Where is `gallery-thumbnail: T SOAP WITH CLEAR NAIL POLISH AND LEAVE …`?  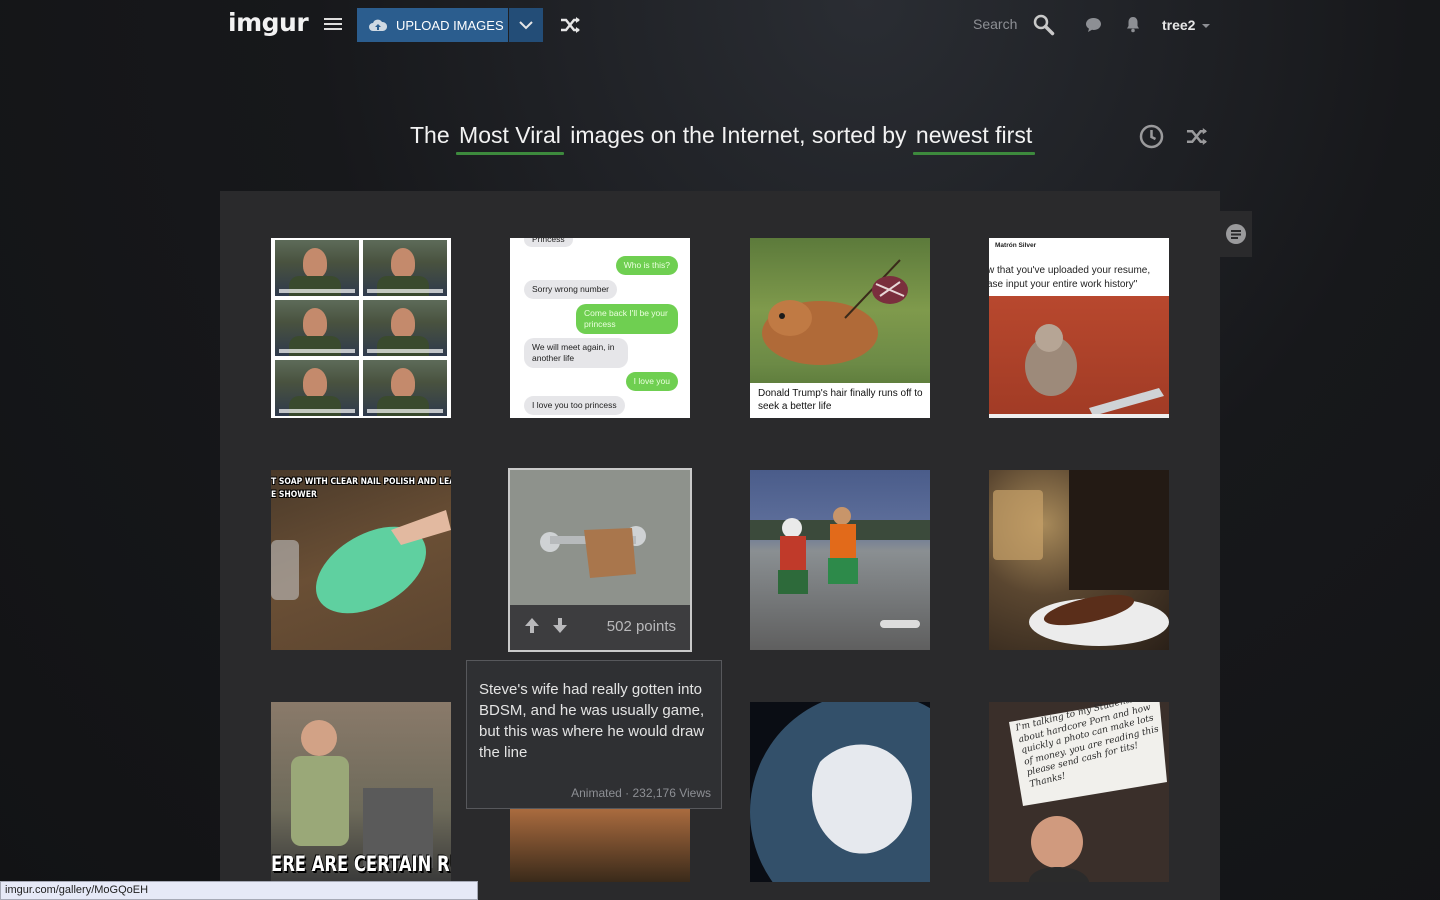 gallery-thumbnail: T SOAP WITH CLEAR NAIL POLISH AND LEAVE … is located at coordinates (361, 560).